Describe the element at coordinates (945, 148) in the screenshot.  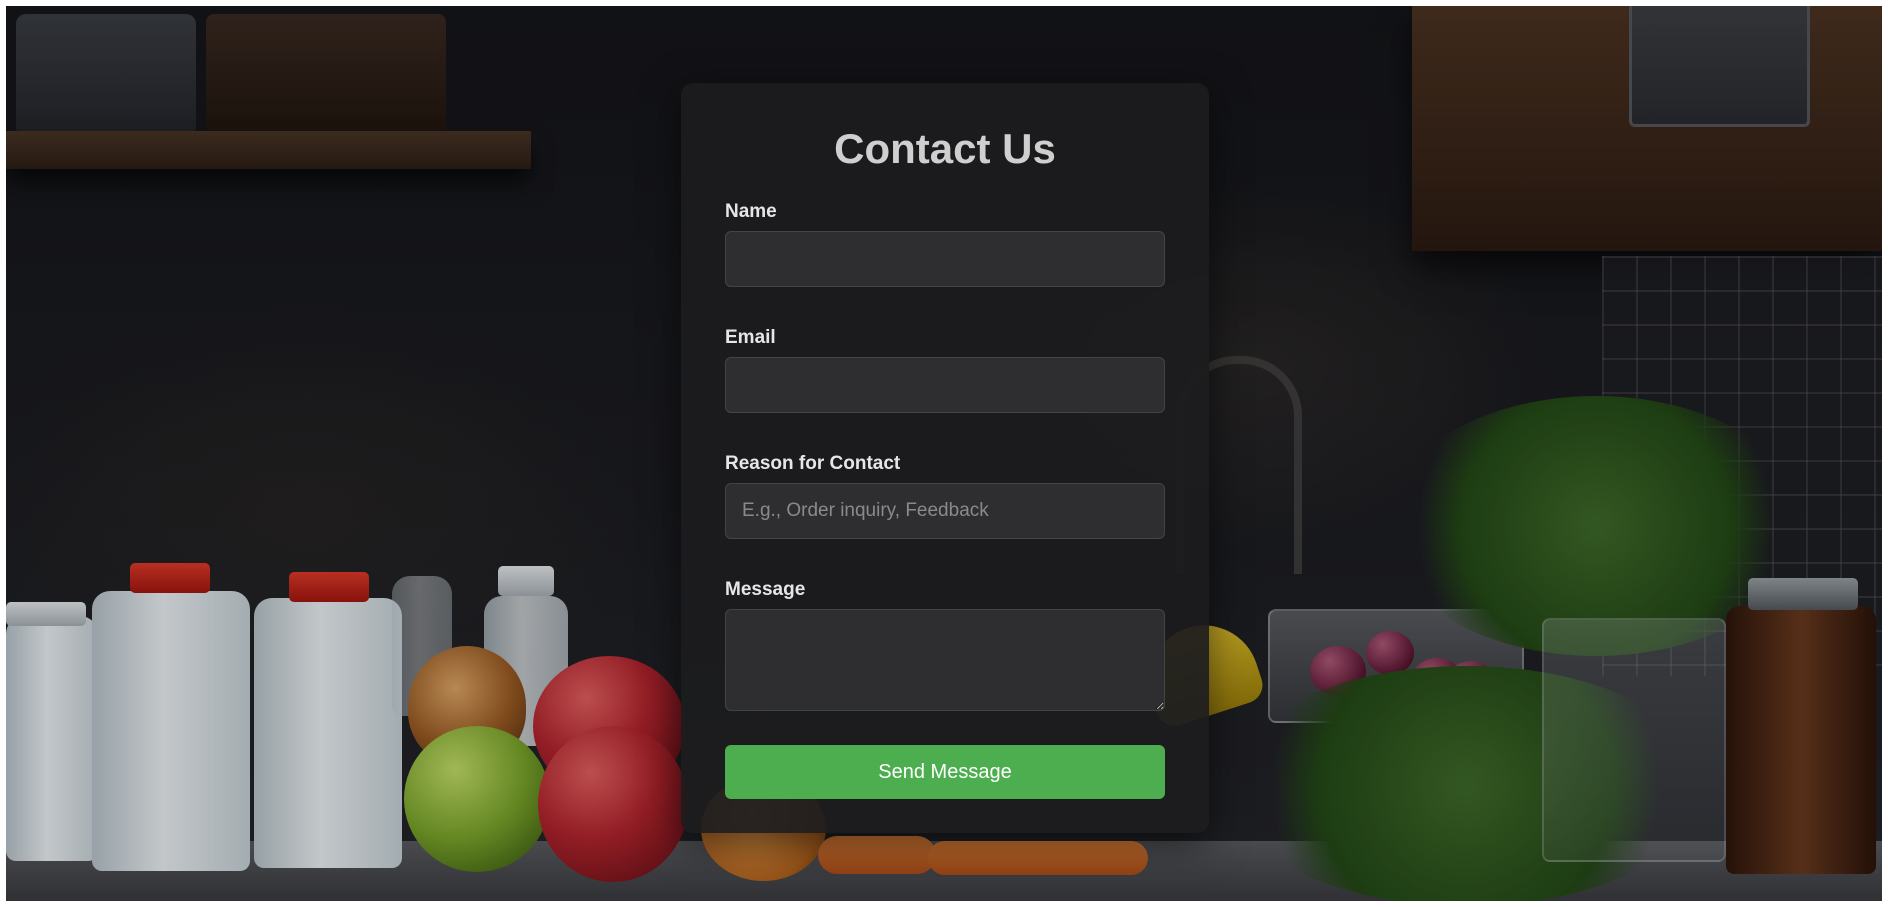
I see `page-title: Contact Us` at that location.